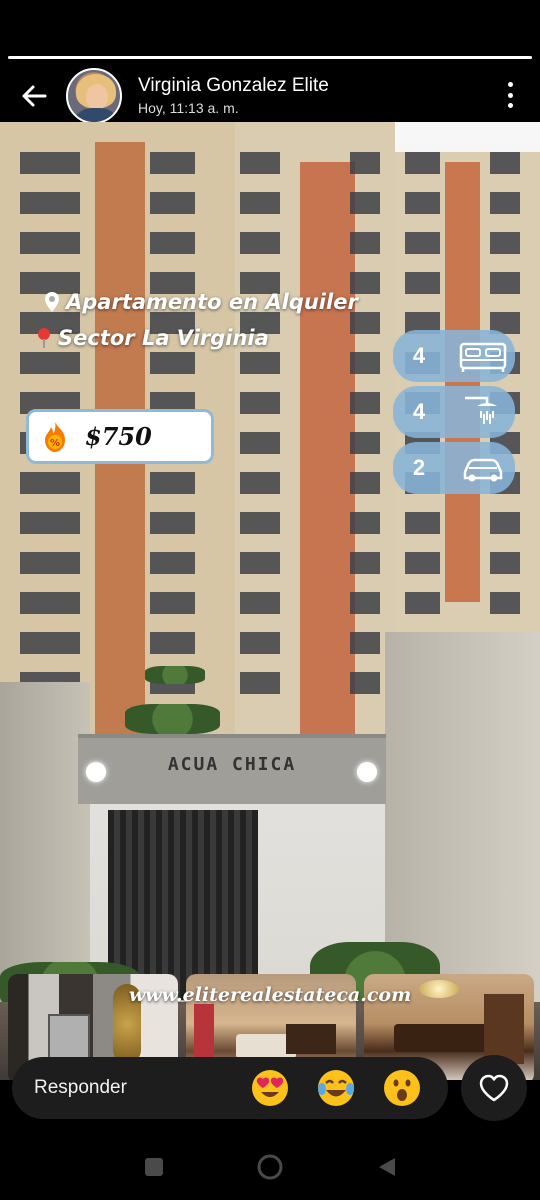 This screenshot has height=1200, width=540. I want to click on tears-of-joy-emoji-icon, so click(336, 1088).